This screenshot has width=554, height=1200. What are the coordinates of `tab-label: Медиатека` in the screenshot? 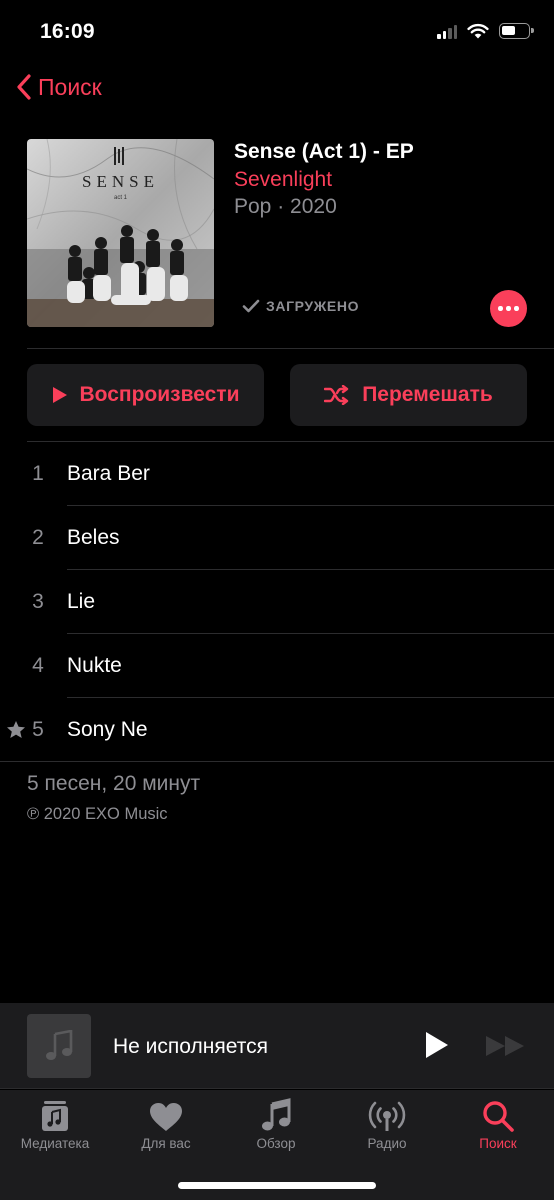 It's located at (55, 1143).